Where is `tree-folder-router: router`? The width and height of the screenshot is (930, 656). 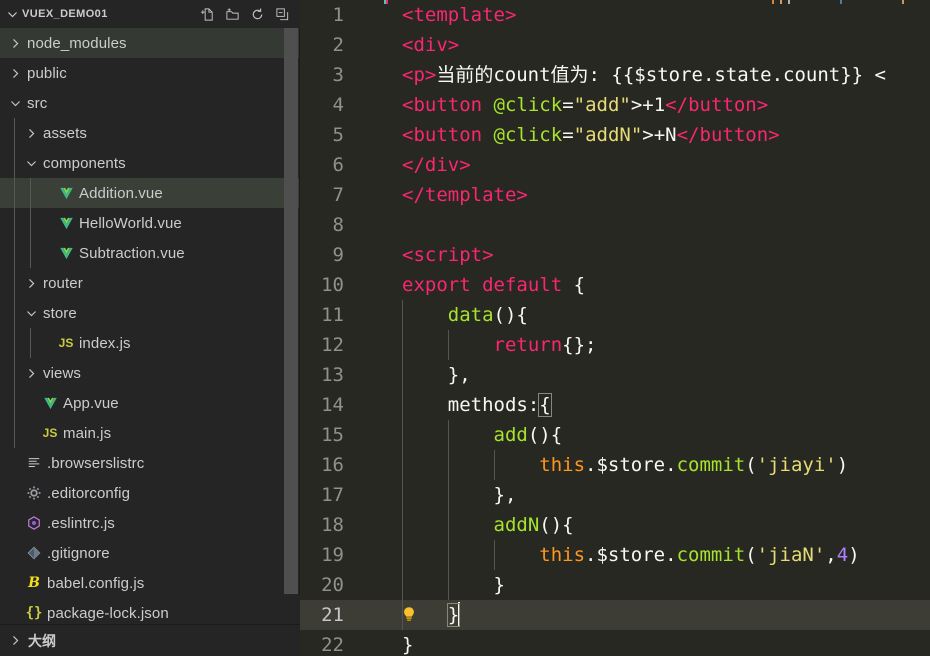
tree-folder-router: router is located at coordinates (150, 283).